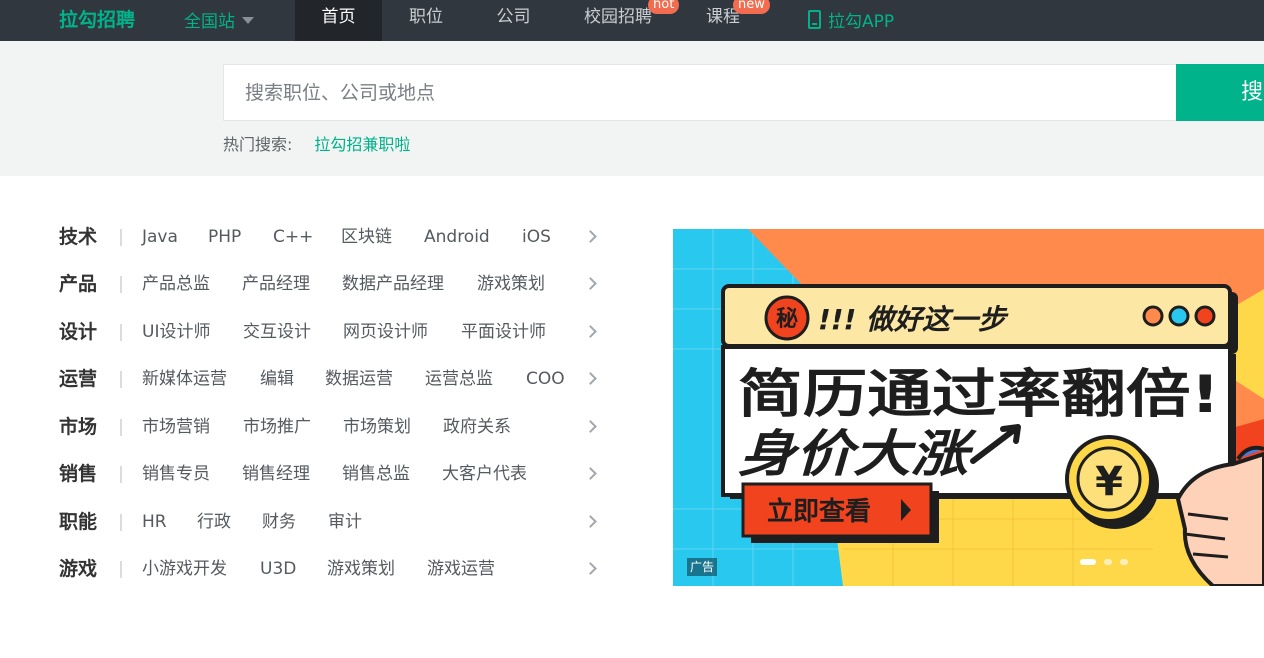 The image size is (1264, 658). I want to click on category-link: 市场策划, so click(377, 427).